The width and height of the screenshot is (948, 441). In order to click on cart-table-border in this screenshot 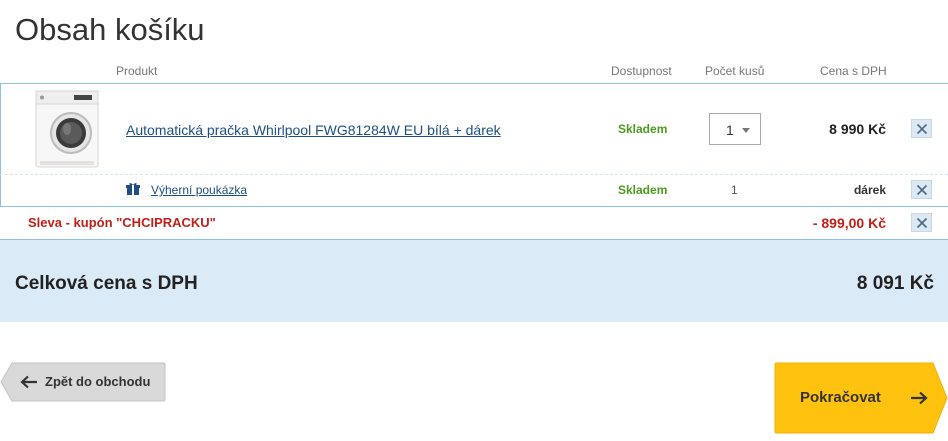, I will do `click(0, 145)`.